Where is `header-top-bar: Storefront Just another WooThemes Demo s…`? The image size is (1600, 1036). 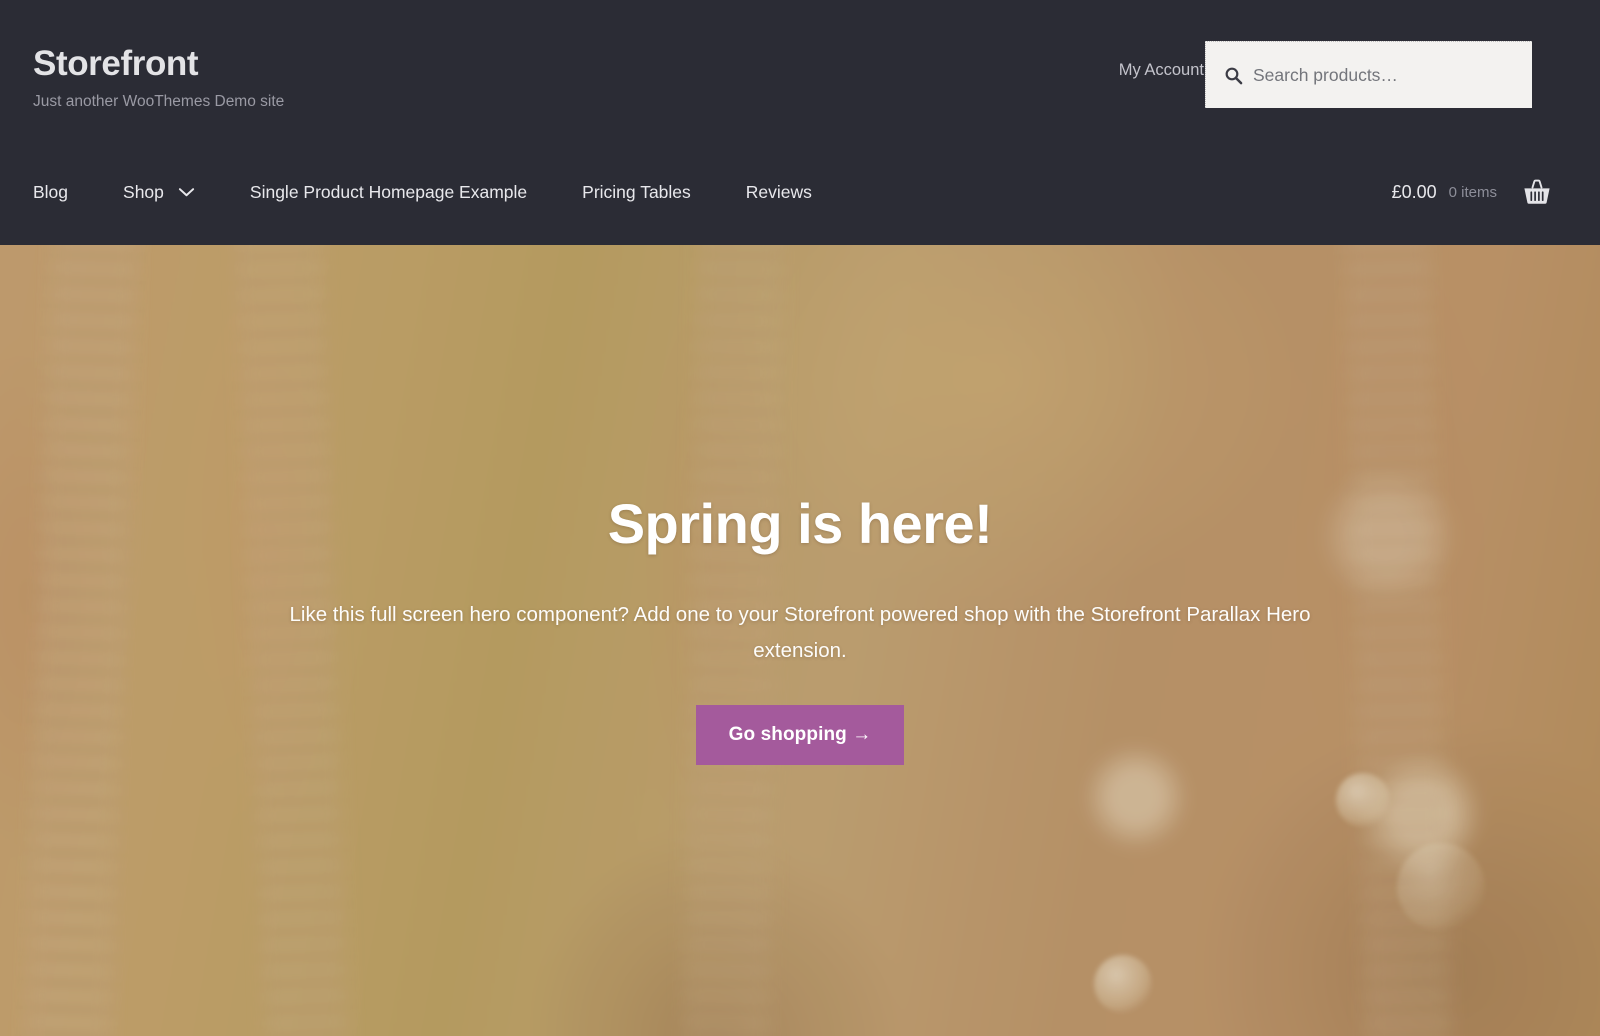 header-top-bar: Storefront Just another WooThemes Demo s… is located at coordinates (800, 70).